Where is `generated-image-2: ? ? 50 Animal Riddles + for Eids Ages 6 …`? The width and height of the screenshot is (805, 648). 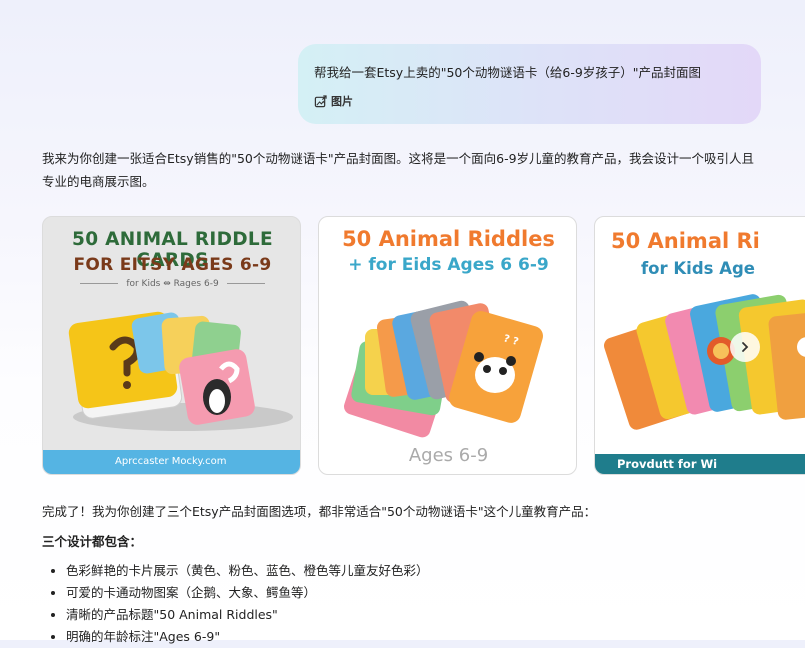
generated-image-2: ? ? 50 Animal Riddles + for Eids Ages 6 … is located at coordinates (447, 345).